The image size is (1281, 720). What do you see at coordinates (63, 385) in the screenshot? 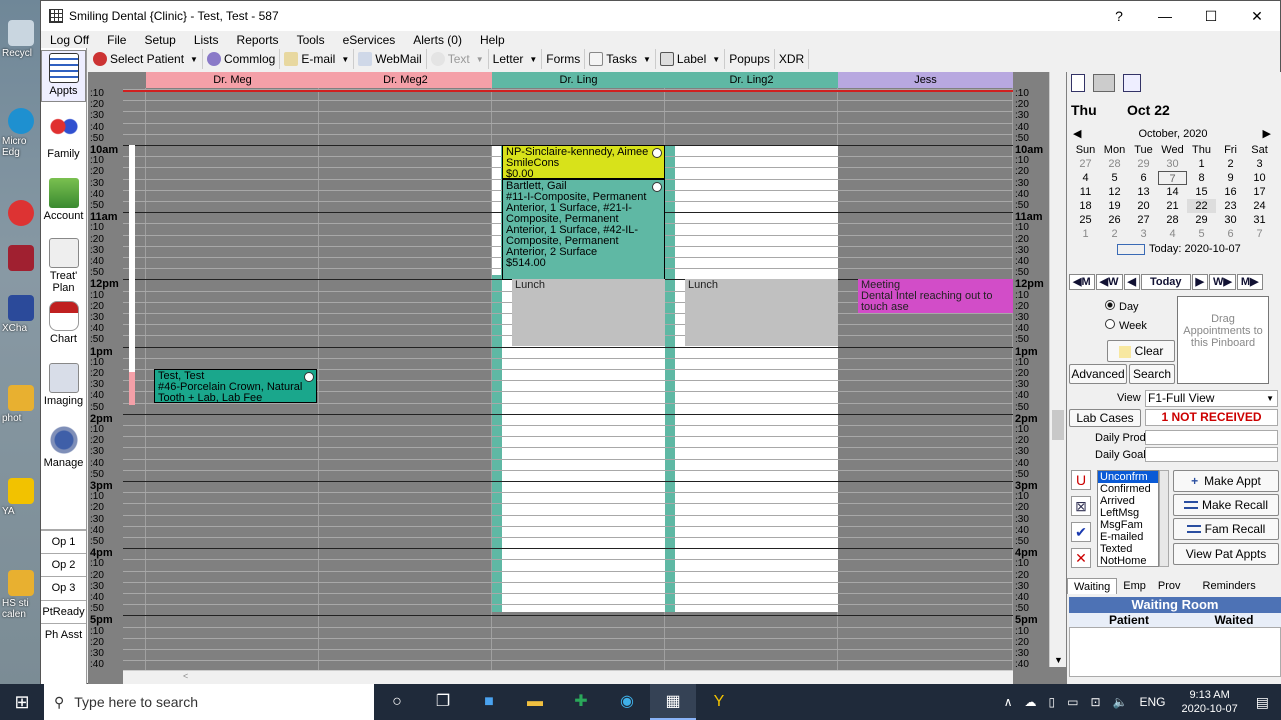
I see `module-imaging: Imaging` at bounding box center [63, 385].